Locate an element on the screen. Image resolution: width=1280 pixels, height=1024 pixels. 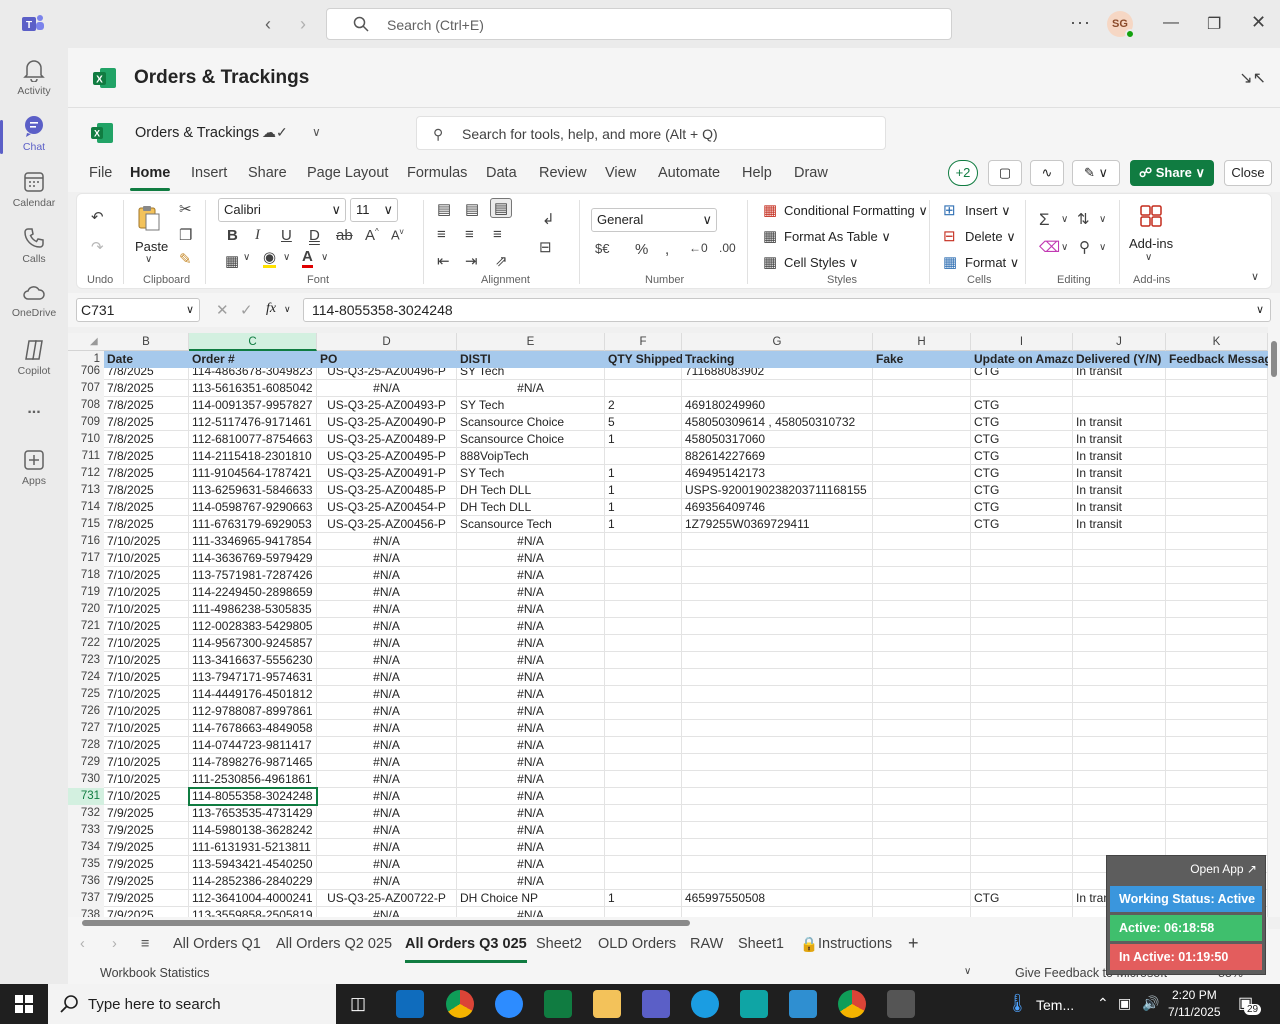
open-app-link: Open App ↗ is located at coordinates (1223, 869).